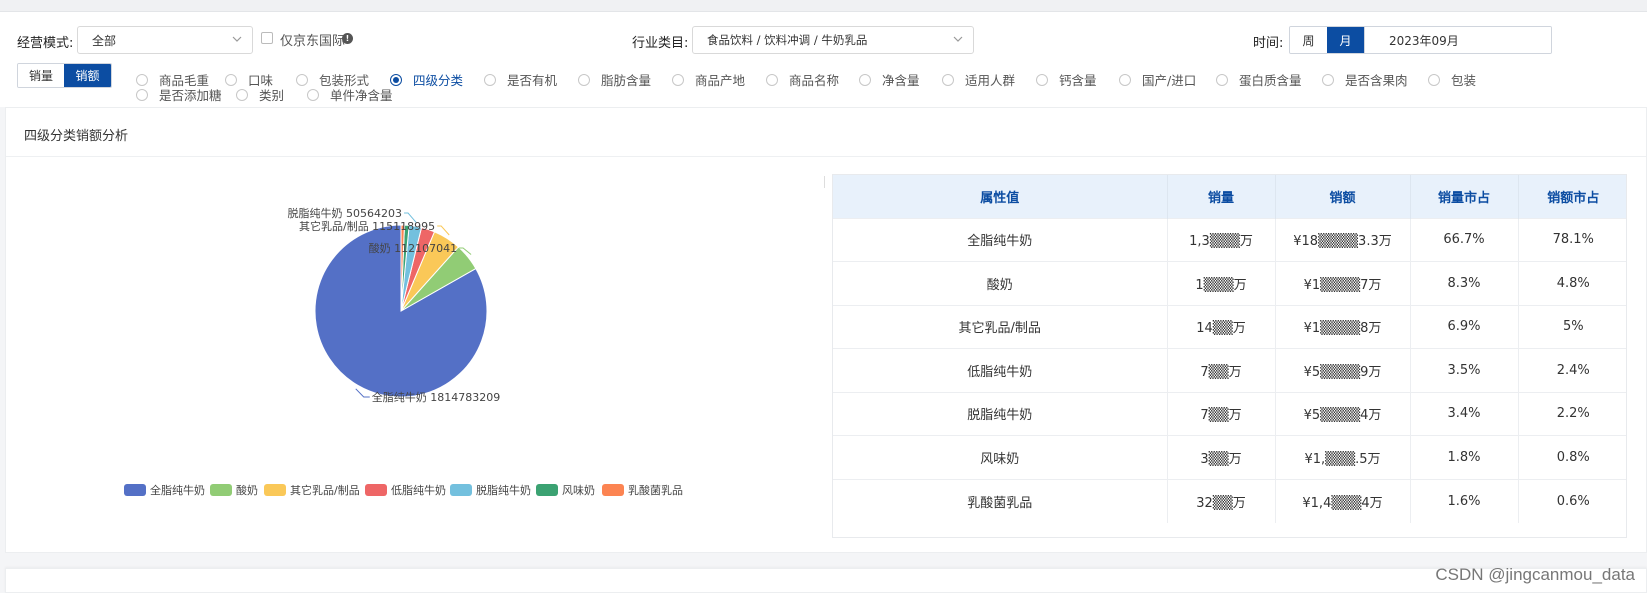  I want to click on mode-label: 经营模式:, so click(45, 43).